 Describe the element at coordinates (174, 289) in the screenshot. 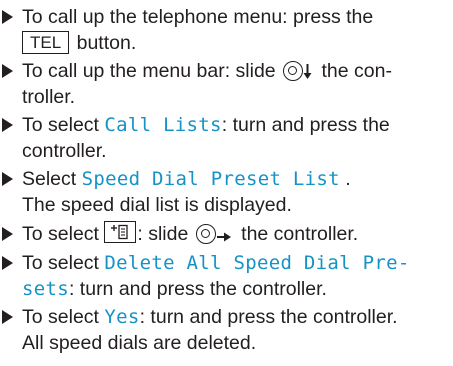

I see `step-6-line-2: sets: turn and press the controller.` at that location.